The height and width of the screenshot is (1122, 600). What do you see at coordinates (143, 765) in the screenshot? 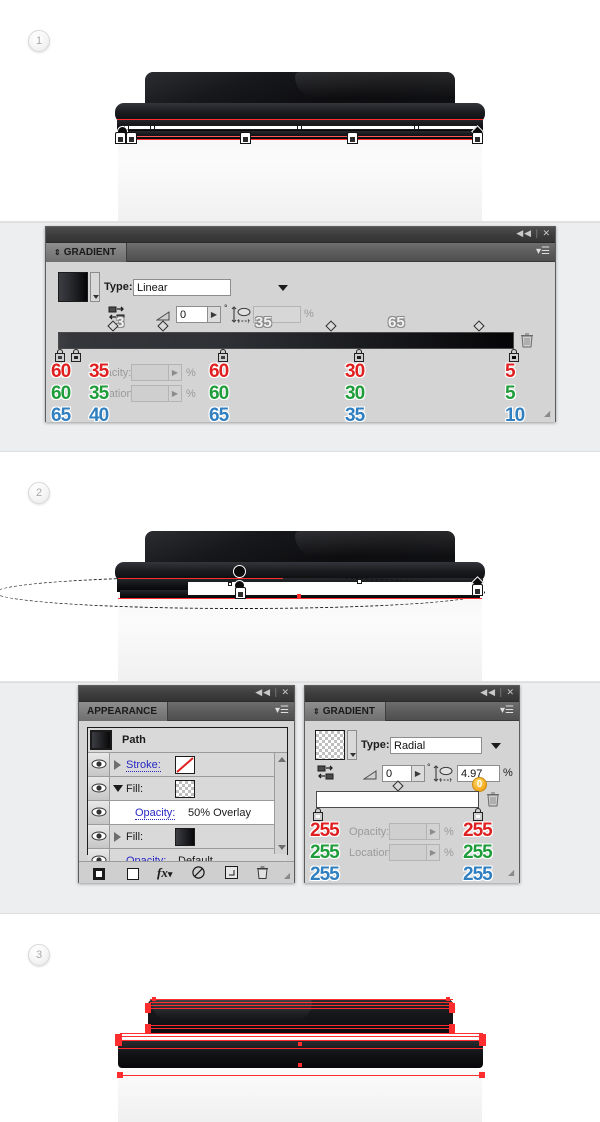
I see `stroke-label: Stroke:` at bounding box center [143, 765].